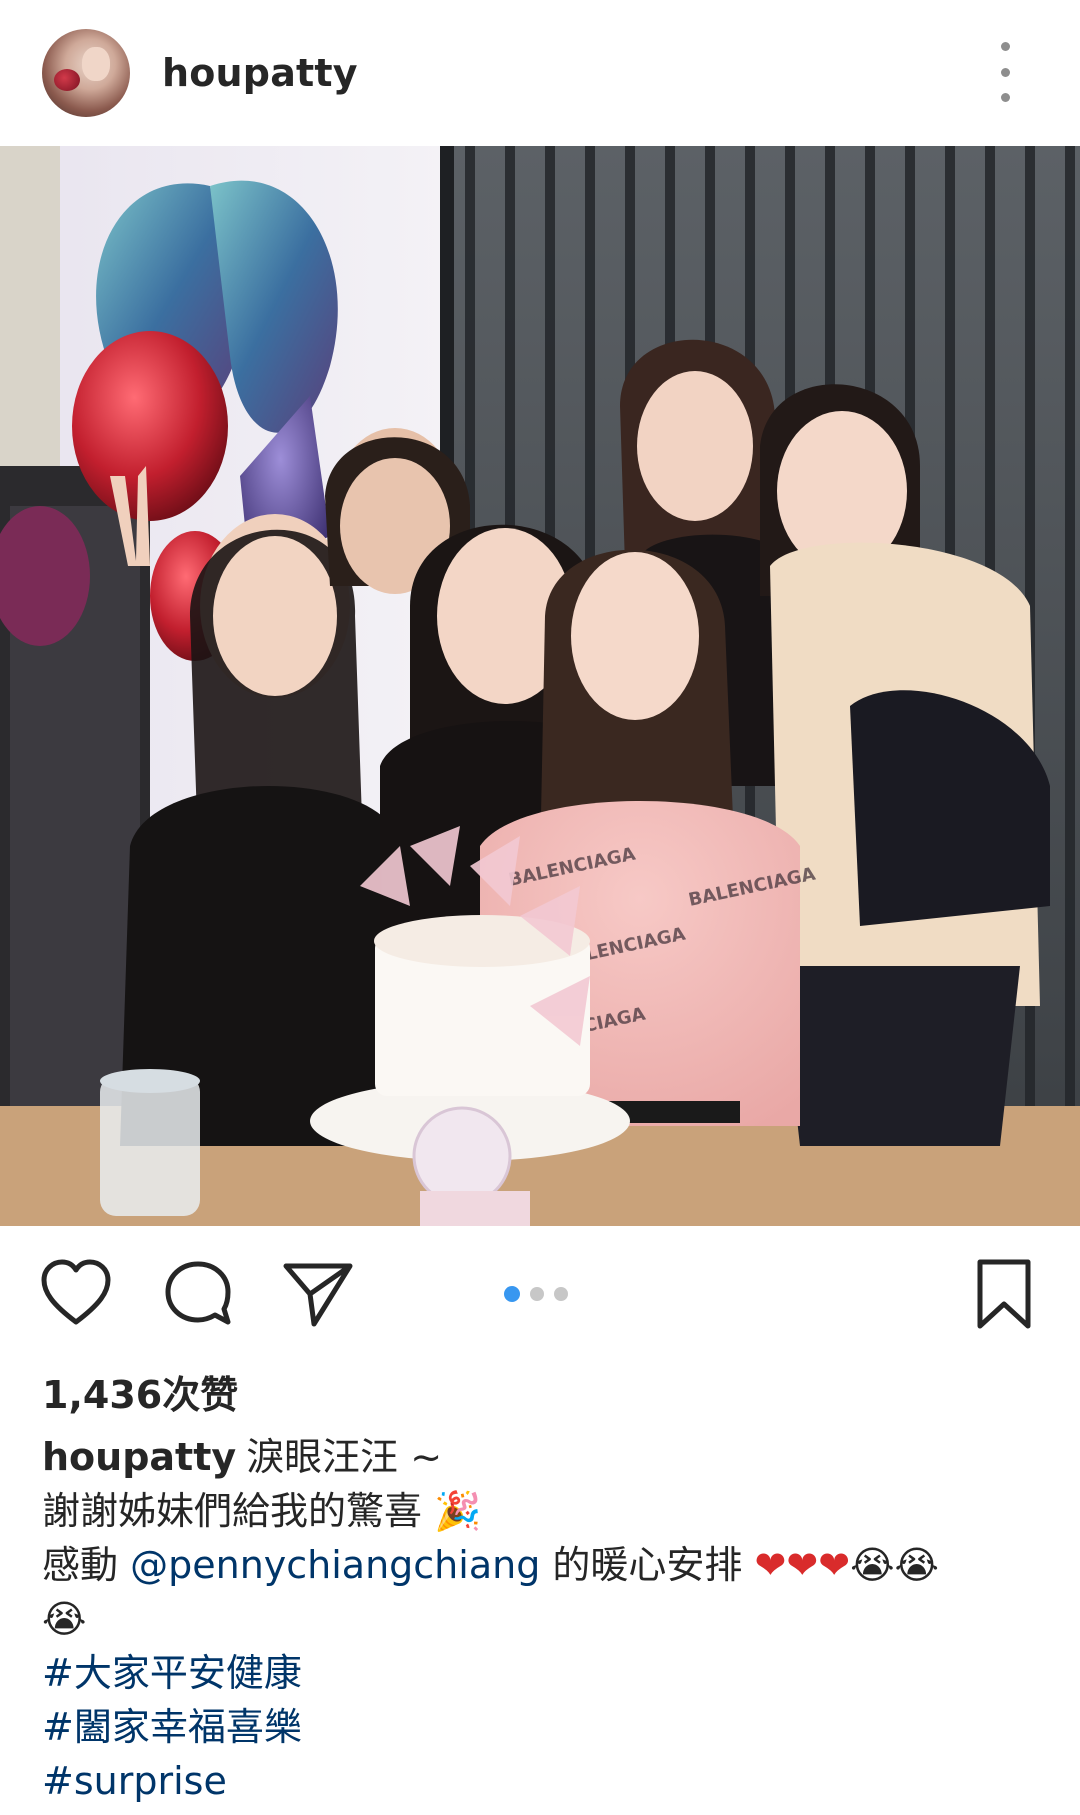 This screenshot has width=1080, height=1815. Describe the element at coordinates (76, 1294) in the screenshot. I see `heart-icon` at that location.